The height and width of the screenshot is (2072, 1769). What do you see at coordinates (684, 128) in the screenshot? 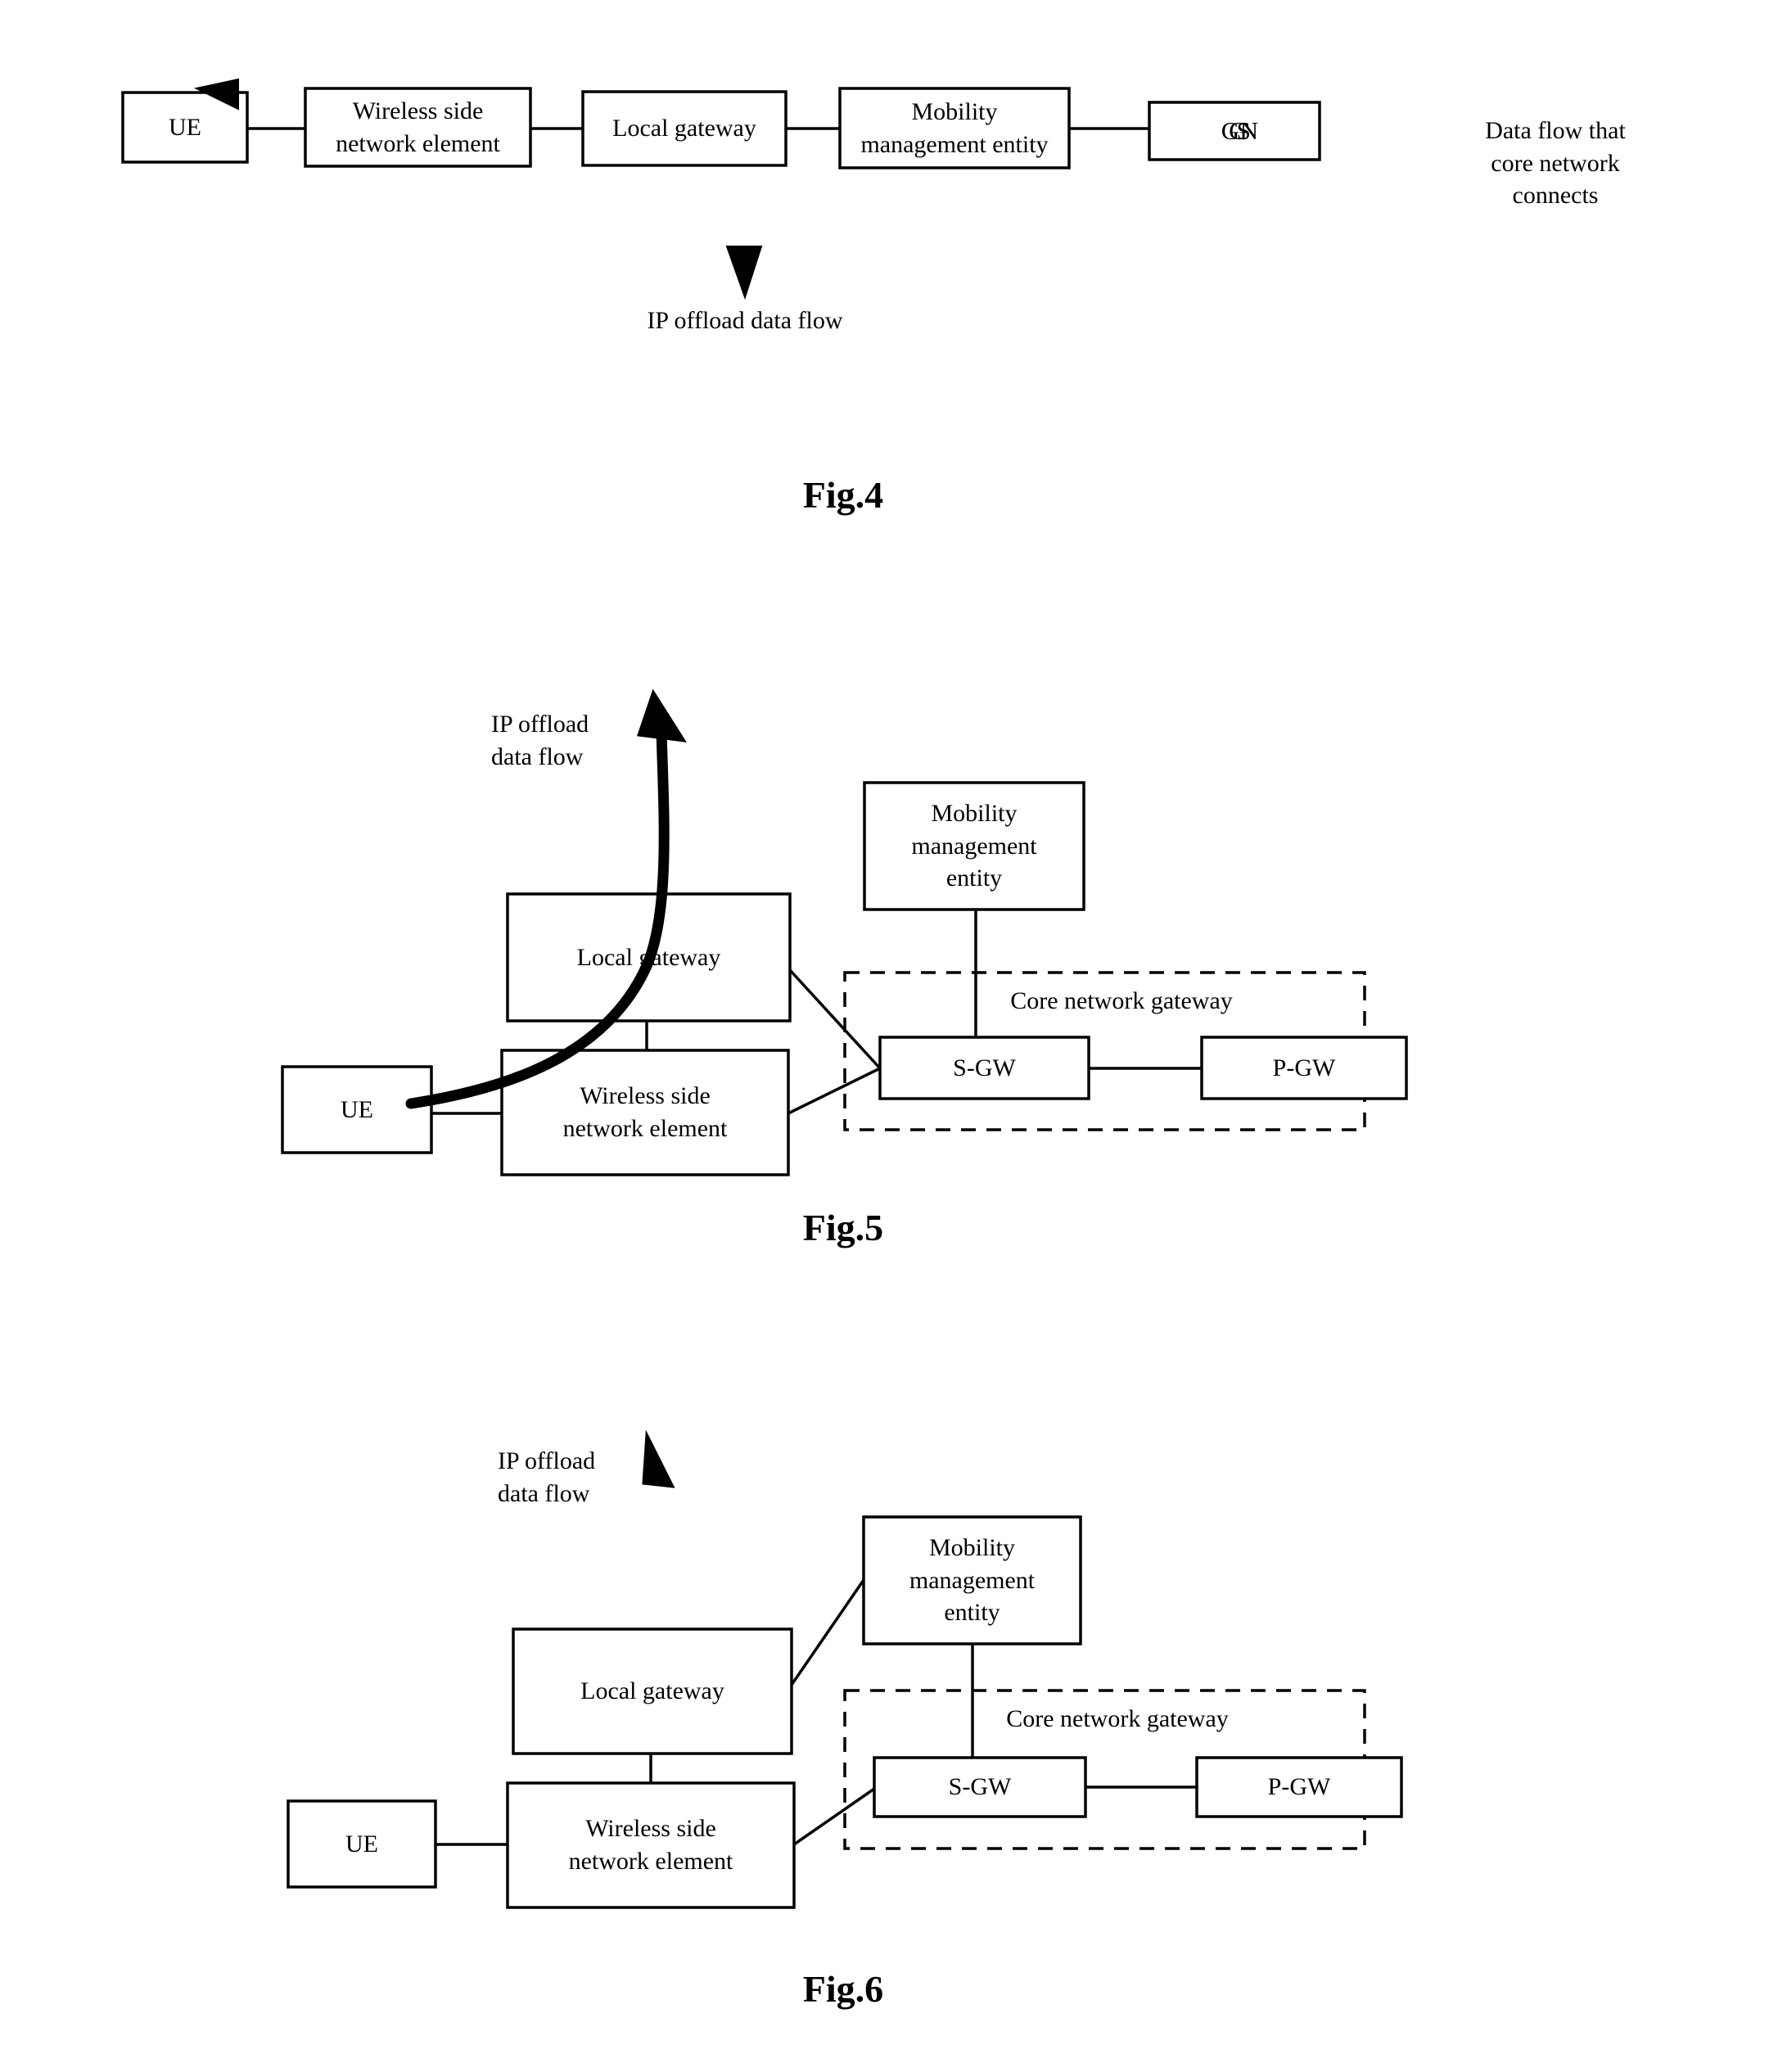
I see `fig4-local-gateway-label: Local gateway` at bounding box center [684, 128].